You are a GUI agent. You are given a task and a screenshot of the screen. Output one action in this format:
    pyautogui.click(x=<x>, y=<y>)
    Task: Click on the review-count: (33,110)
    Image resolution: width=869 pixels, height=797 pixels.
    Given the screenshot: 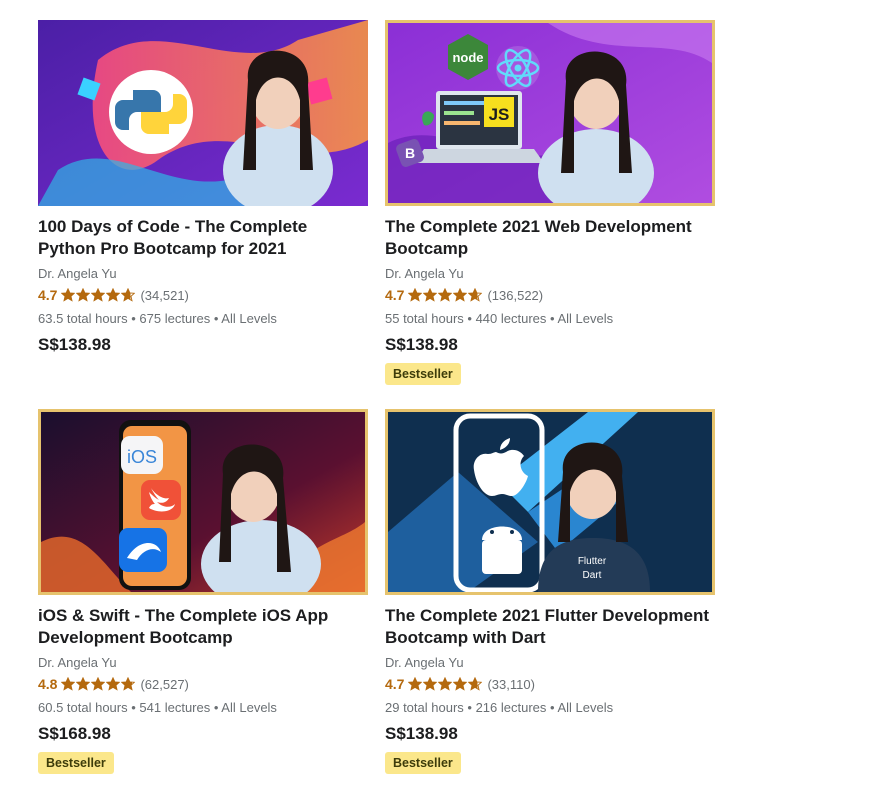 What is the action you would take?
    pyautogui.click(x=511, y=684)
    